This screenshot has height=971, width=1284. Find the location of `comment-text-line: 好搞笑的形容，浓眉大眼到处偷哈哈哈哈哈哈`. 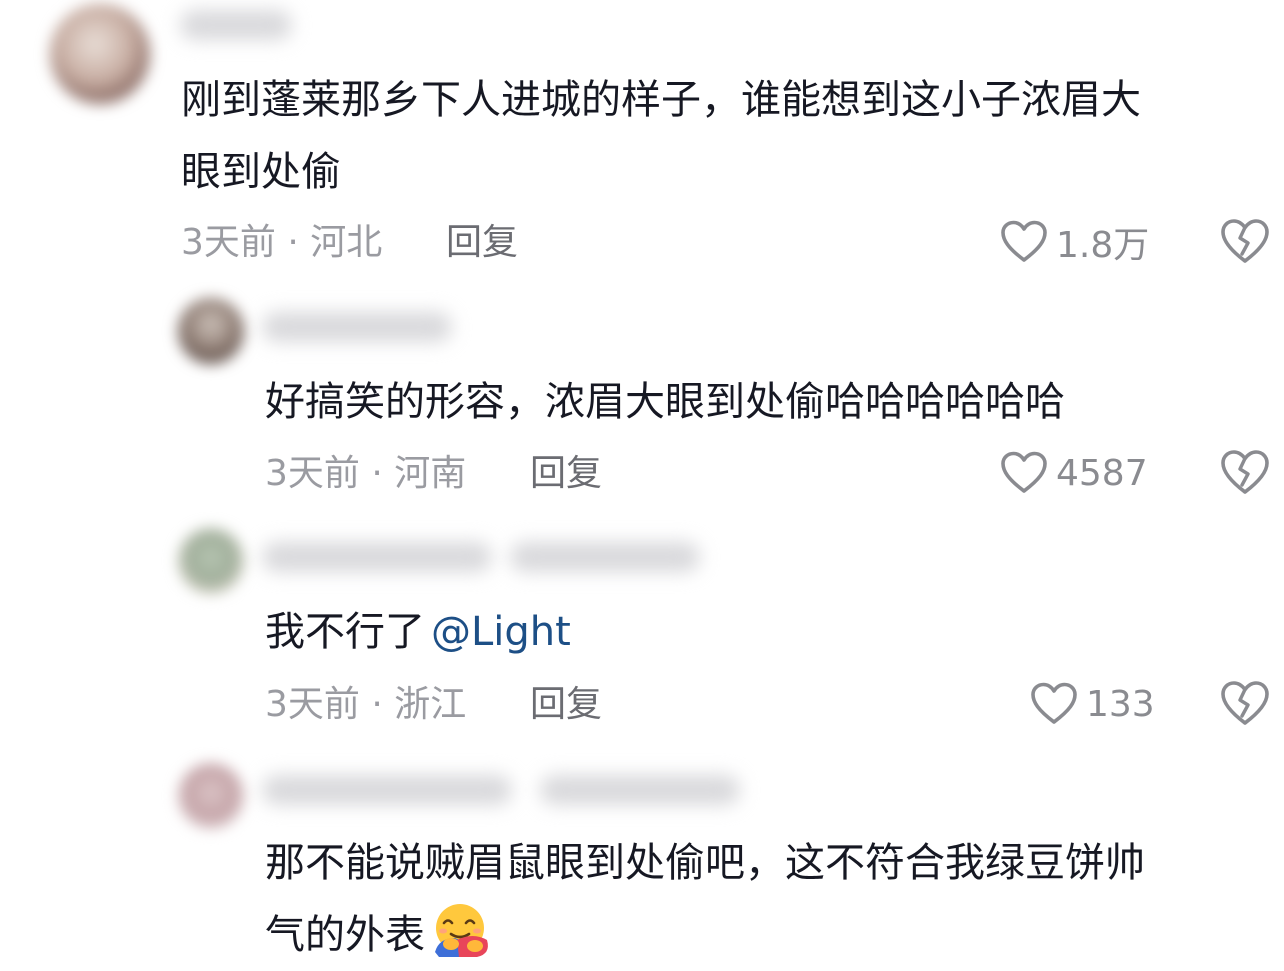

comment-text-line: 好搞笑的形容，浓眉大眼到处偷哈哈哈哈哈哈 is located at coordinates (665, 402).